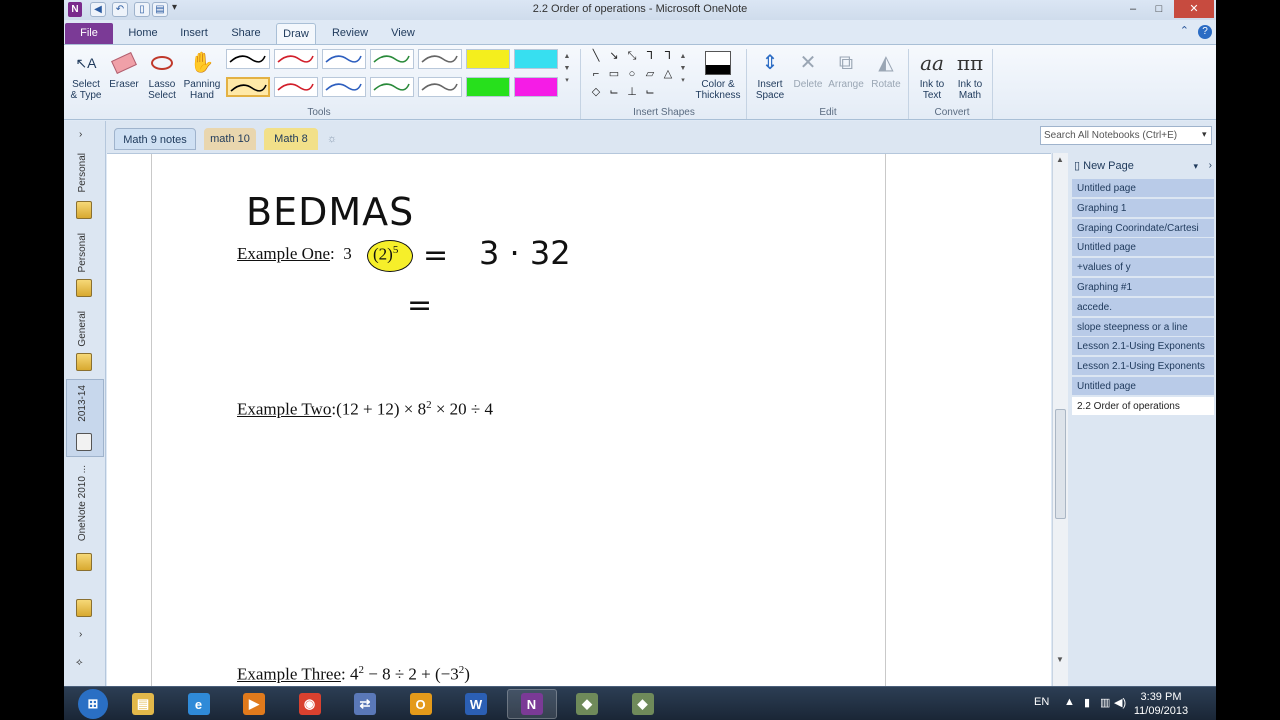 The width and height of the screenshot is (1280, 720). What do you see at coordinates (353, 674) in the screenshot?
I see `example-three: Example Three: 42 − 8 ÷ 2 + (−32)` at bounding box center [353, 674].